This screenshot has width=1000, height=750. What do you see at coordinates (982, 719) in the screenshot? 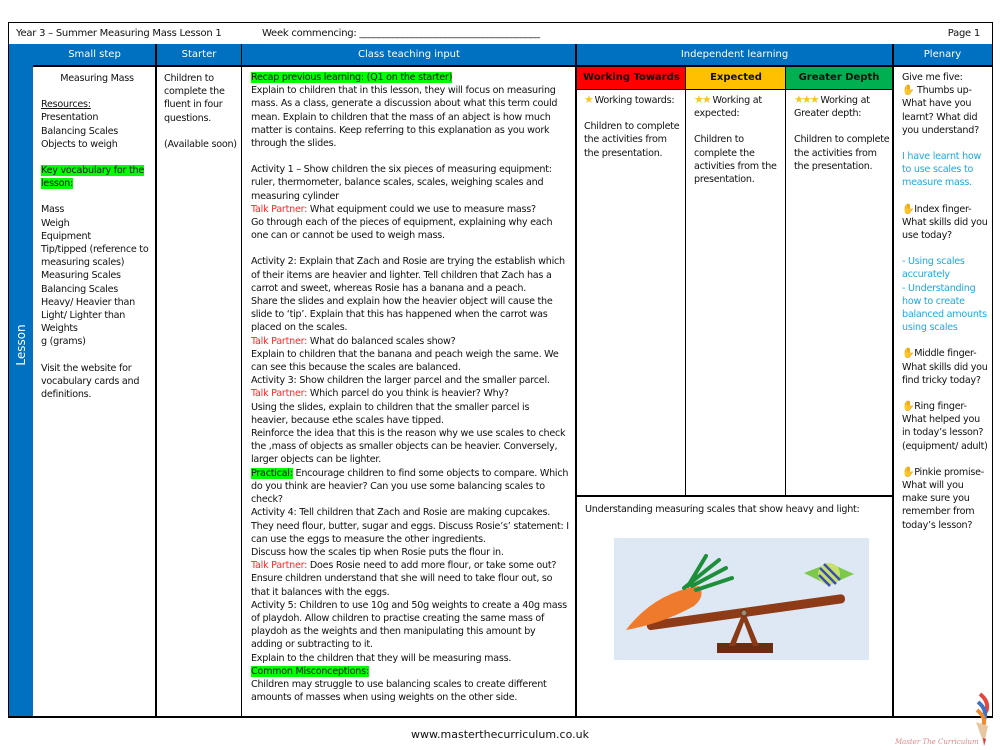
I see `pencil-logo-icon` at bounding box center [982, 719].